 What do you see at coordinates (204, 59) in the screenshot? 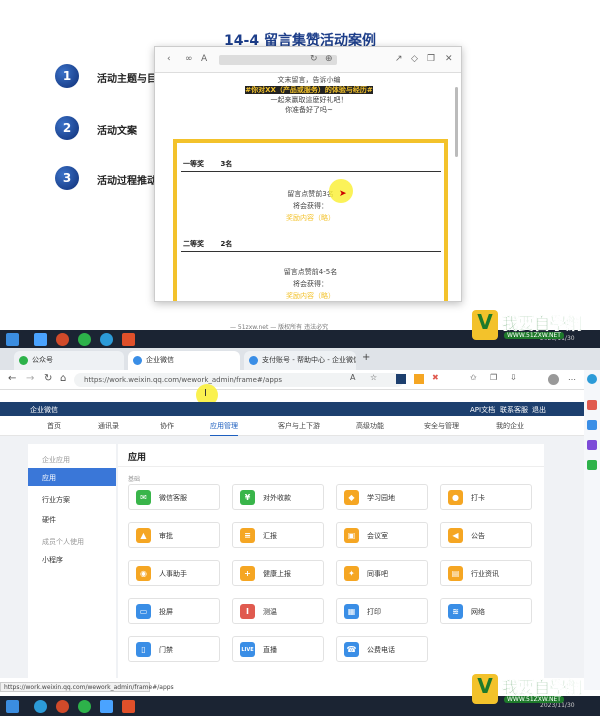
I see `text-icon: A` at bounding box center [204, 59].